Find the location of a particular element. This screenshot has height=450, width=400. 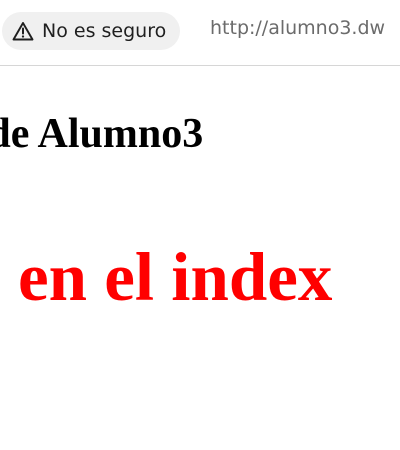

address-bar: No es seguro http://alumno3.dw is located at coordinates (200, 33).